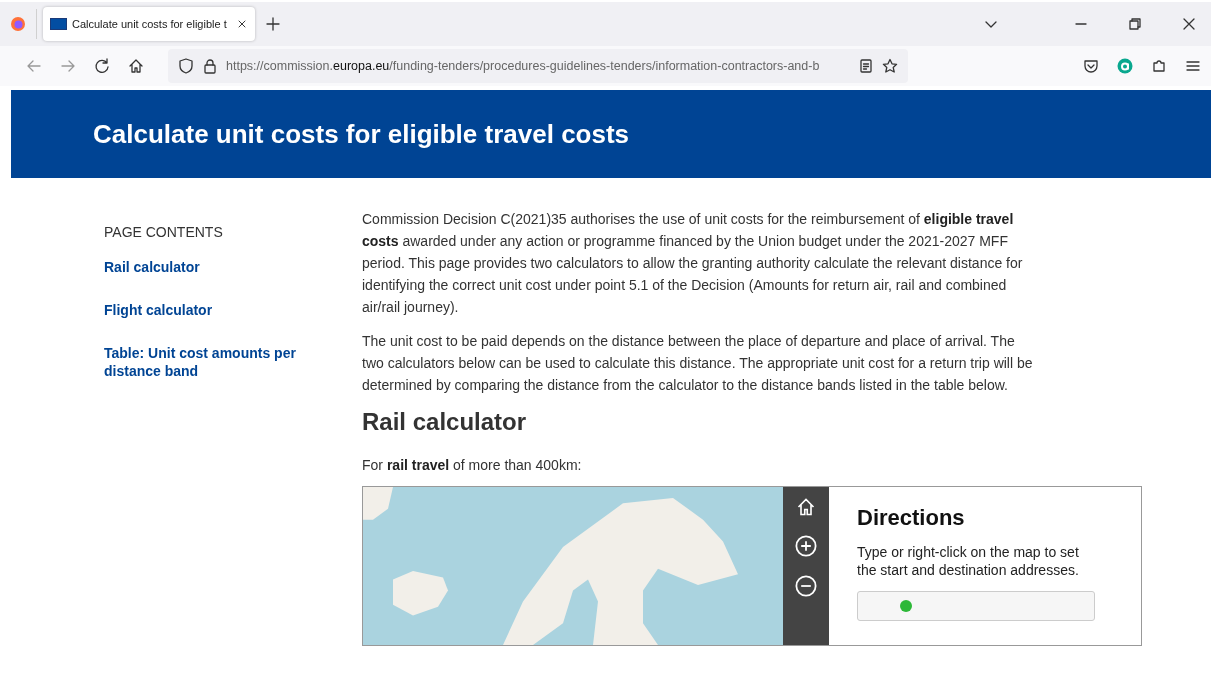 This screenshot has width=1211, height=685. Describe the element at coordinates (890, 66) in the screenshot. I see `bookmark-star-icon` at that location.